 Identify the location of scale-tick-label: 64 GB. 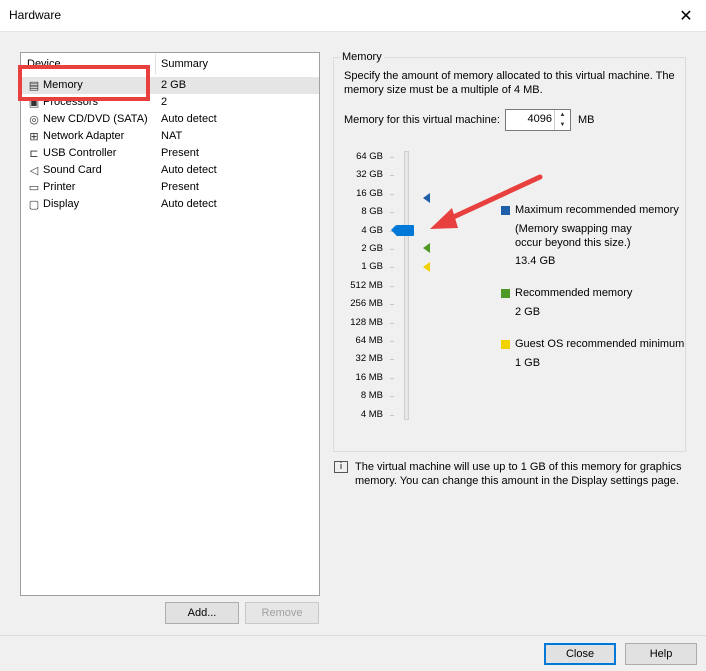
(369, 156).